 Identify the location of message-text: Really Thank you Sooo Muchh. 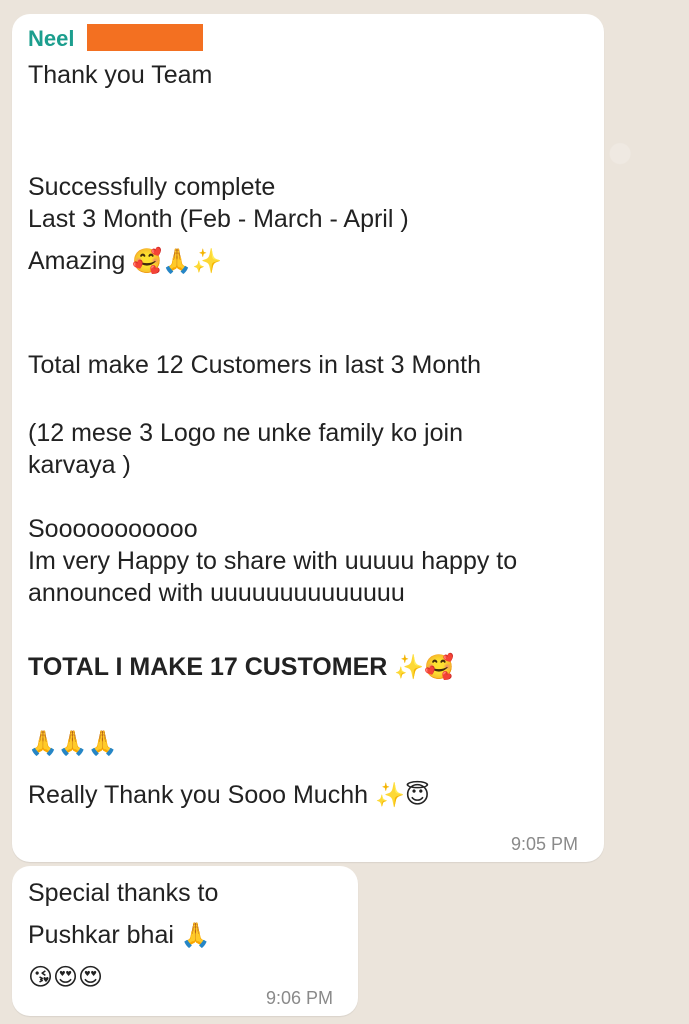
(198, 795).